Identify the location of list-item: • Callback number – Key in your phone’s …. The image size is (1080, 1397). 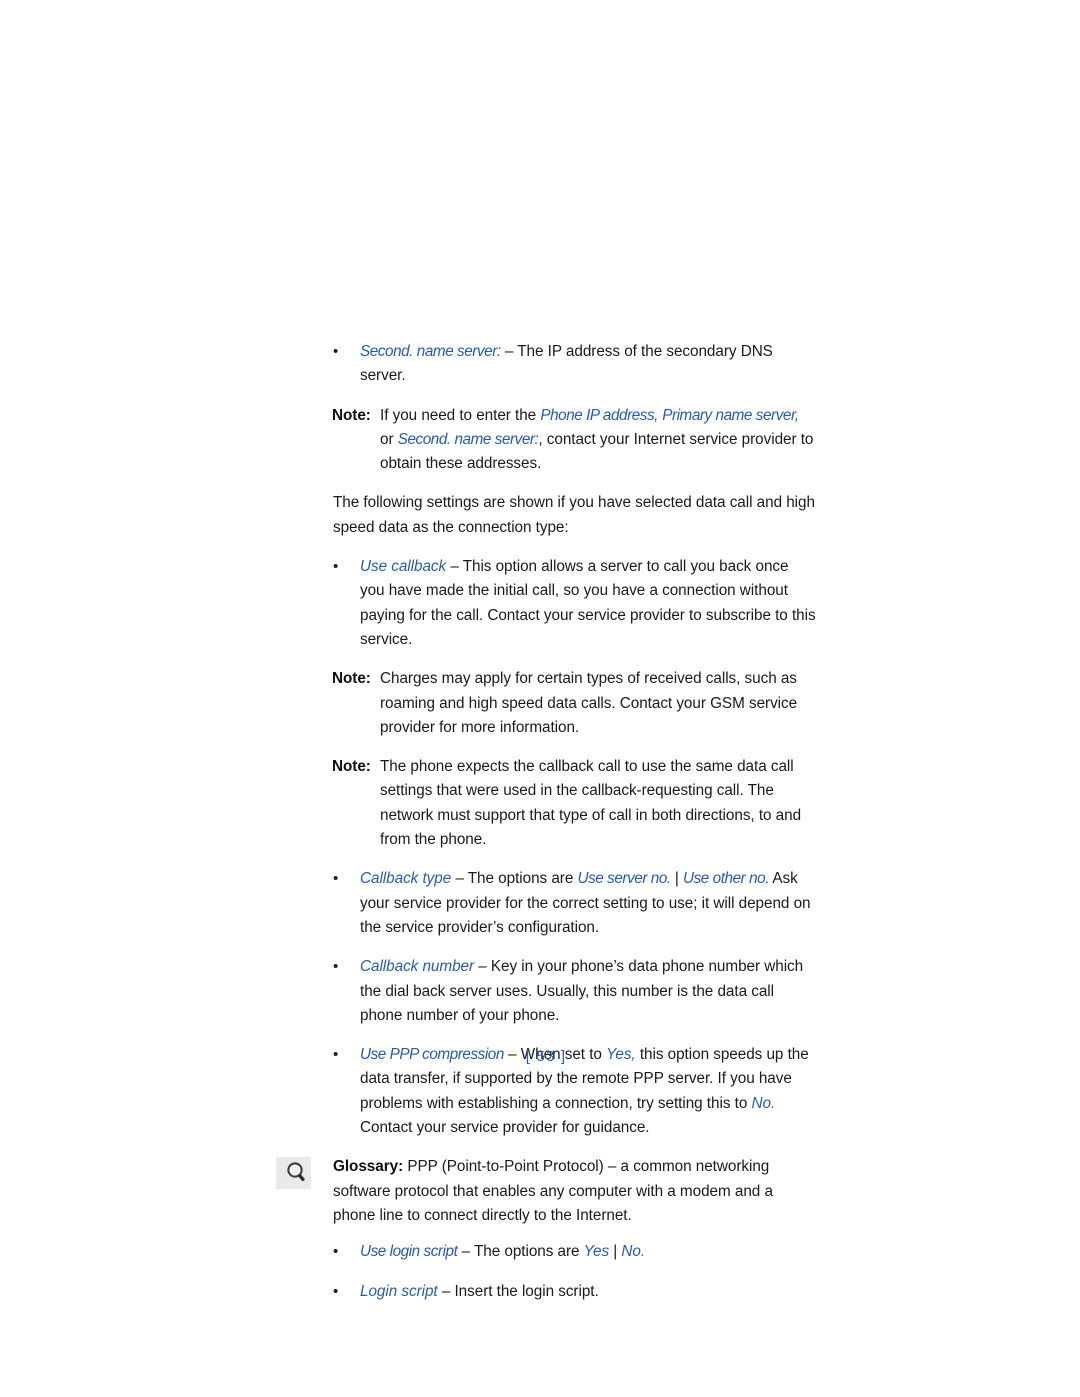
(546, 991).